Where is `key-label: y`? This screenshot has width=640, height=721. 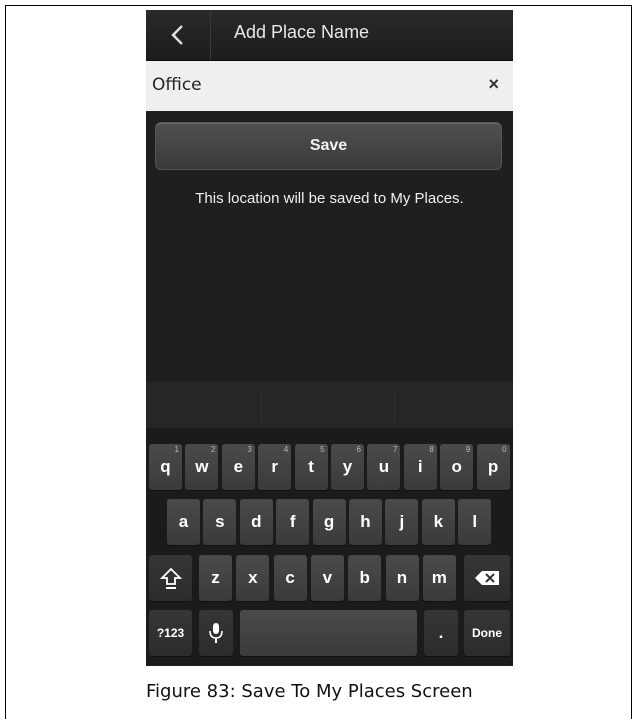 key-label: y is located at coordinates (347, 466).